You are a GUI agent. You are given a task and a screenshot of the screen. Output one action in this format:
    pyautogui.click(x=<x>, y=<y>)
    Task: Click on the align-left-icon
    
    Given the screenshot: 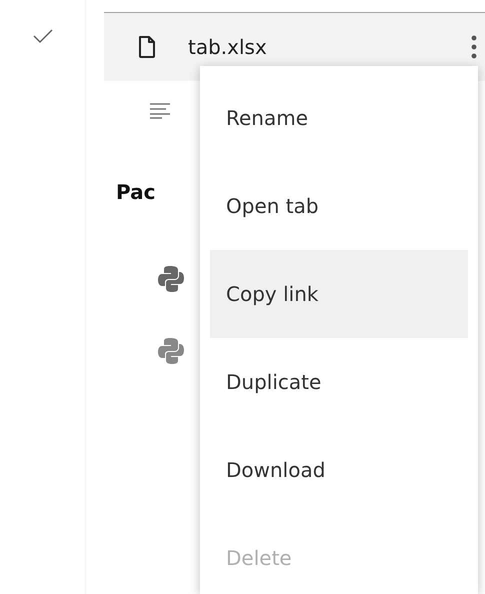 What is the action you would take?
    pyautogui.click(x=160, y=111)
    